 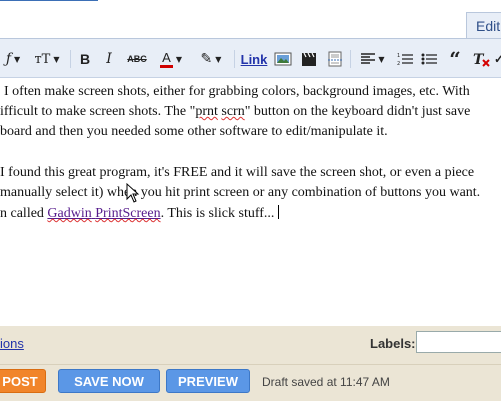 What do you see at coordinates (133, 193) in the screenshot?
I see `mouse-pointer-icon` at bounding box center [133, 193].